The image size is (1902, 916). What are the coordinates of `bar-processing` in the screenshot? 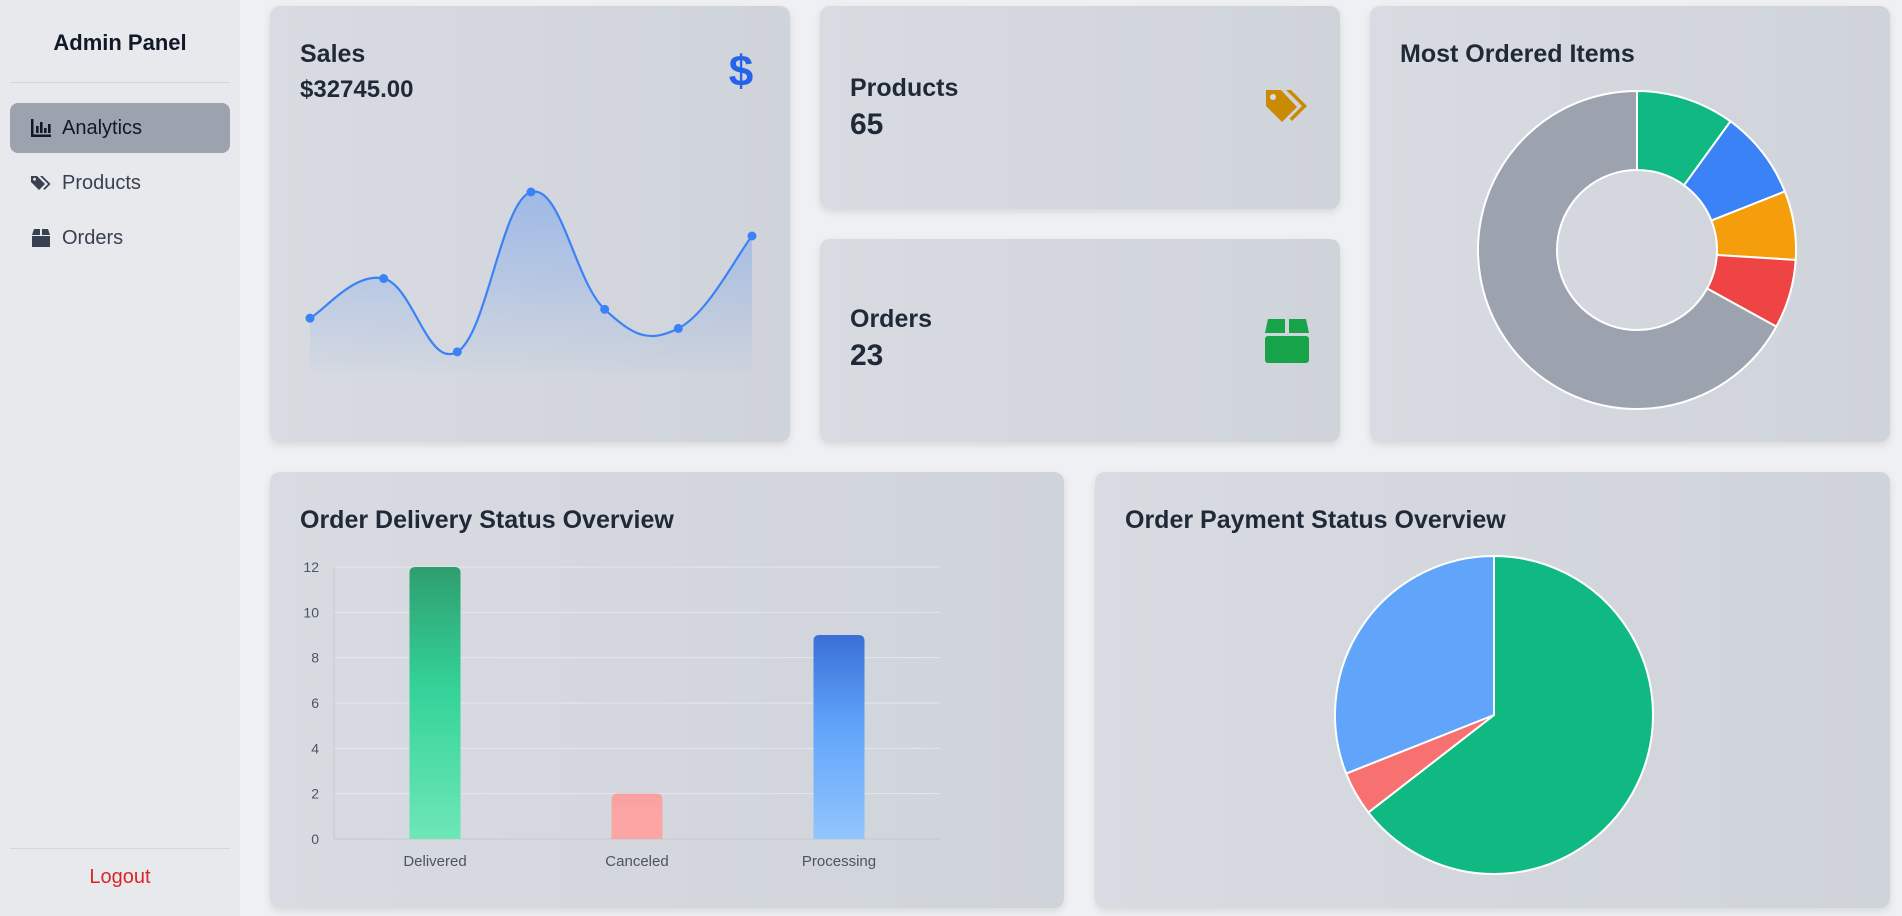 It's located at (839, 737).